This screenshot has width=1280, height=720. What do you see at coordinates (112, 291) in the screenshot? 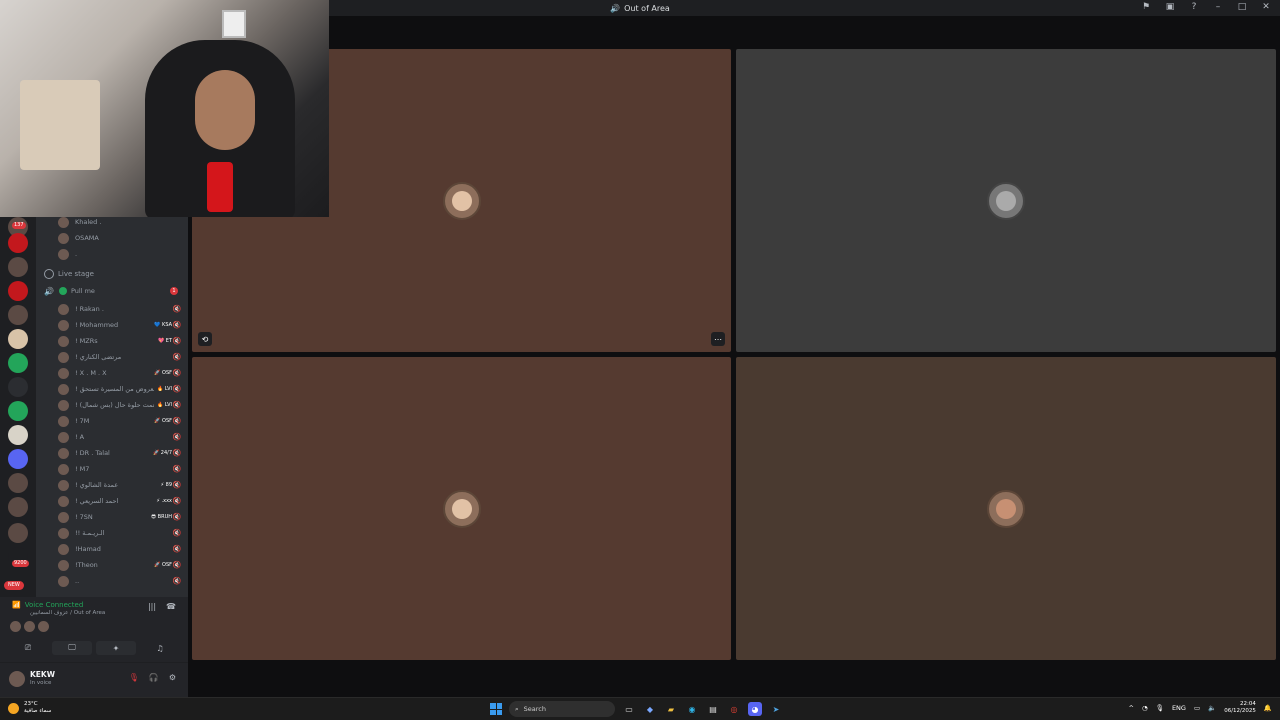
I see `voice-channel-pull-me: 🔊 Pull me 1` at bounding box center [112, 291].